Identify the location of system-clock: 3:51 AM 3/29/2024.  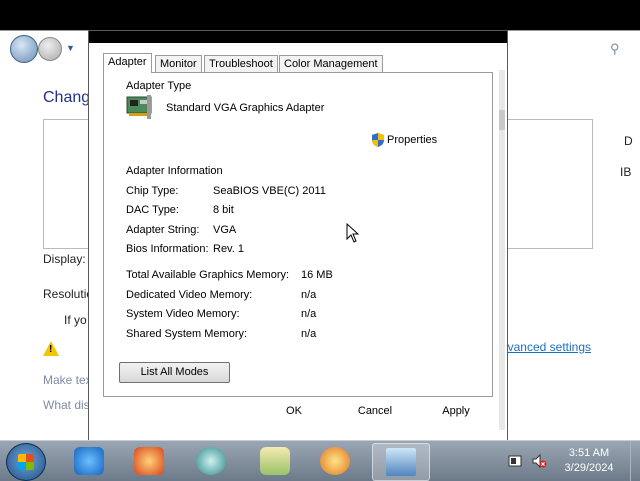
(589, 461).